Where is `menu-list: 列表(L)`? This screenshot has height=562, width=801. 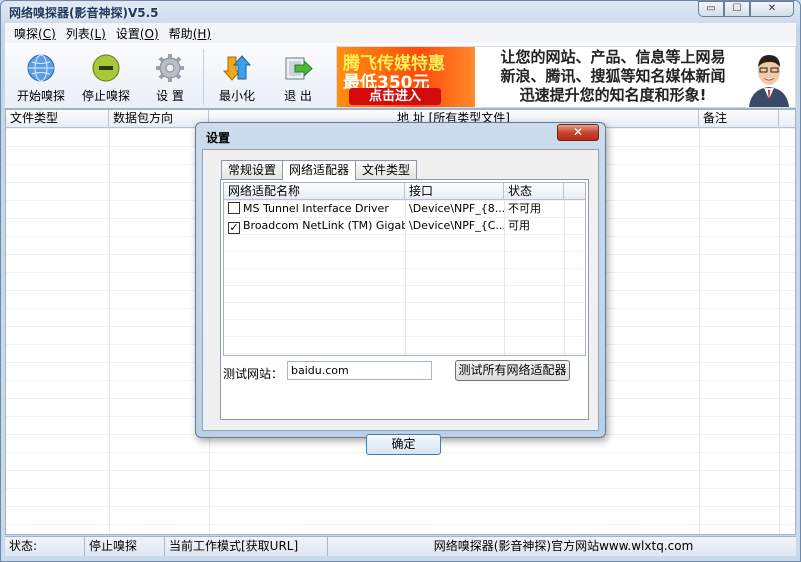 menu-list: 列表(L) is located at coordinates (86, 33).